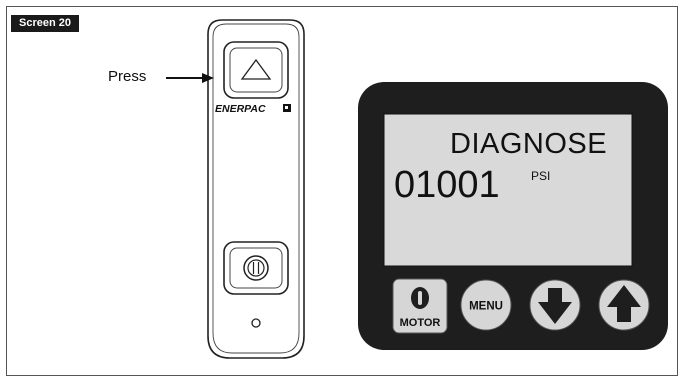  I want to click on pendant-motor-button, so click(256, 268).